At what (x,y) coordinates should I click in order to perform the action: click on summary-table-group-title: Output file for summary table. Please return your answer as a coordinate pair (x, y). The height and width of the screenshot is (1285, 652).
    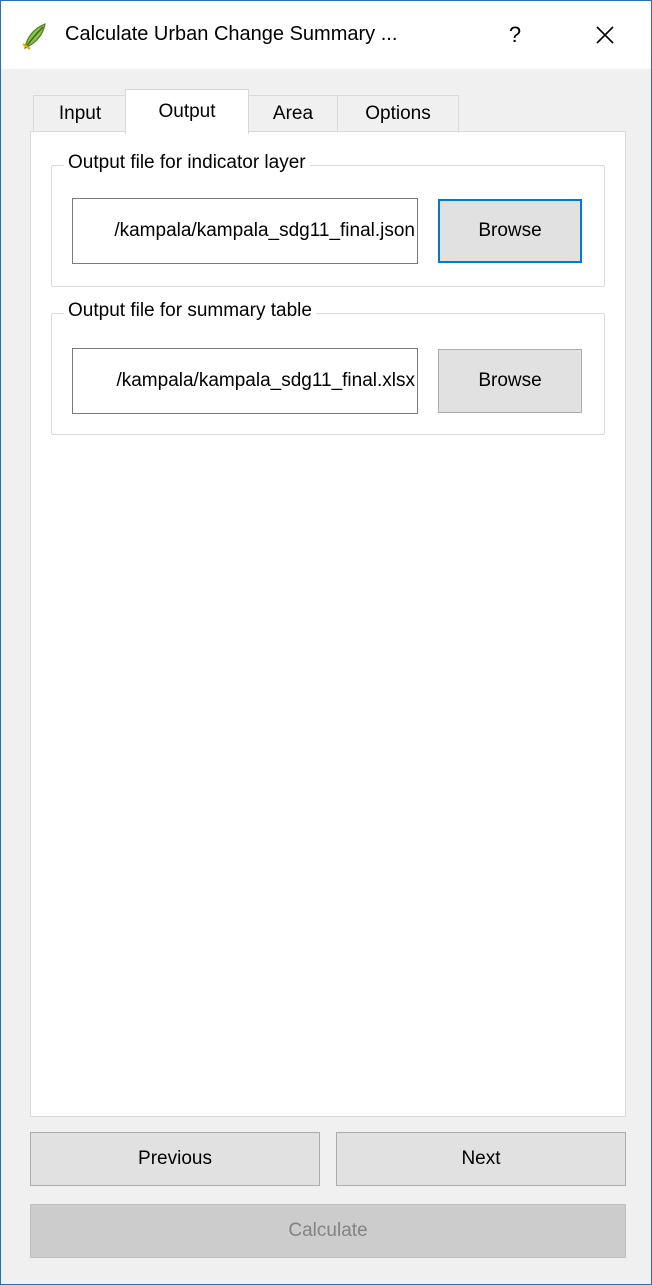
    Looking at the image, I should click on (190, 311).